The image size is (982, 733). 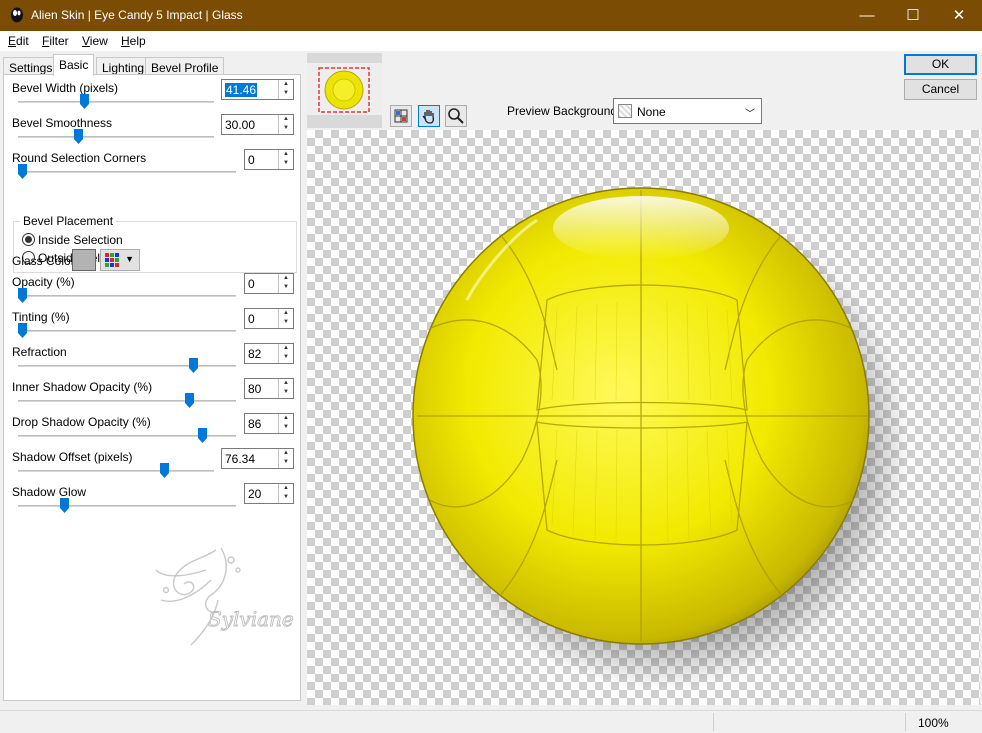 I want to click on bevel-smoothness-slider, so click(x=116, y=137).